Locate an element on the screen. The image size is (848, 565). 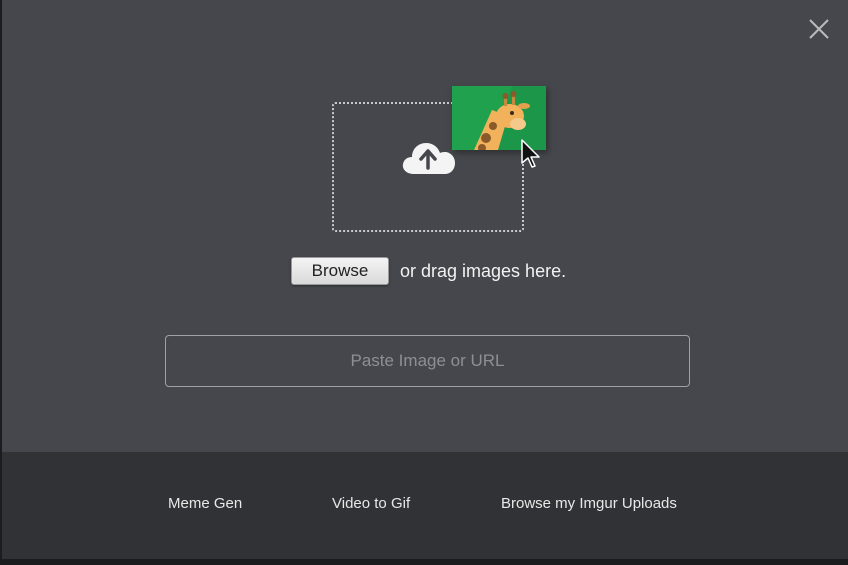
browse-row: Browse or drag images here. is located at coordinates (428, 271).